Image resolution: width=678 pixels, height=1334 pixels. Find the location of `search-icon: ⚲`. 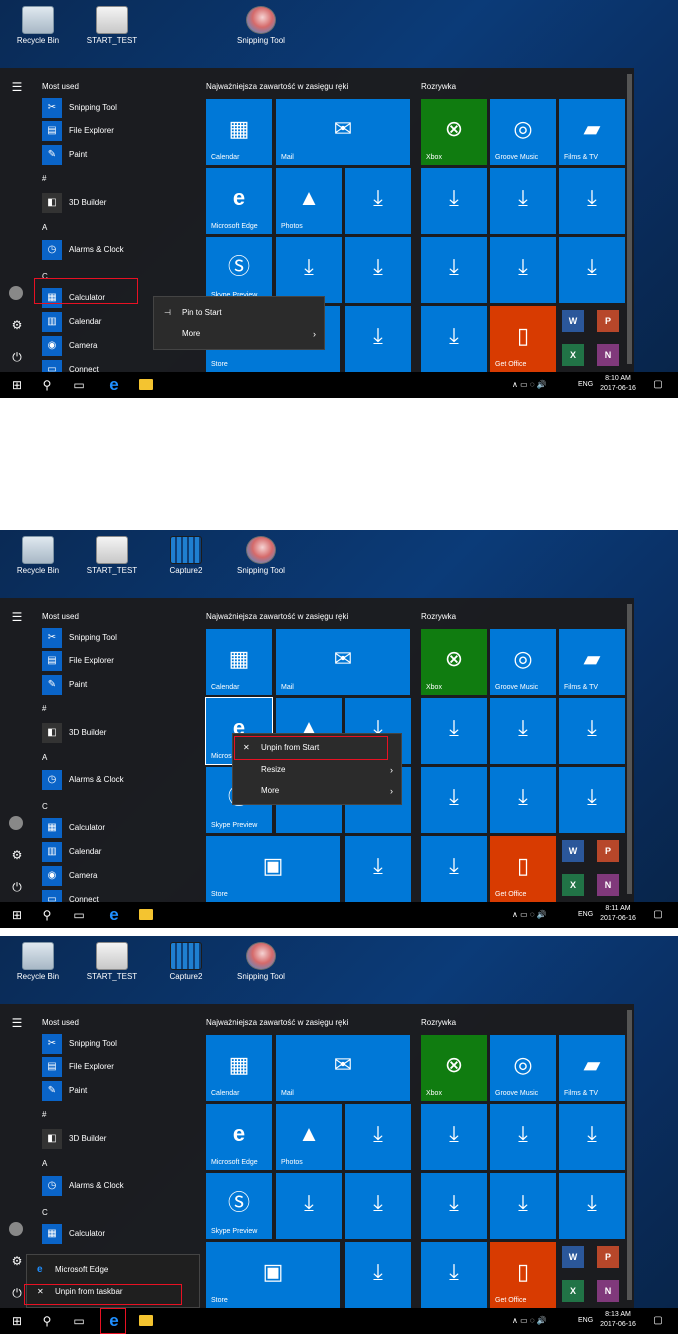

search-icon: ⚲ is located at coordinates (47, 915).